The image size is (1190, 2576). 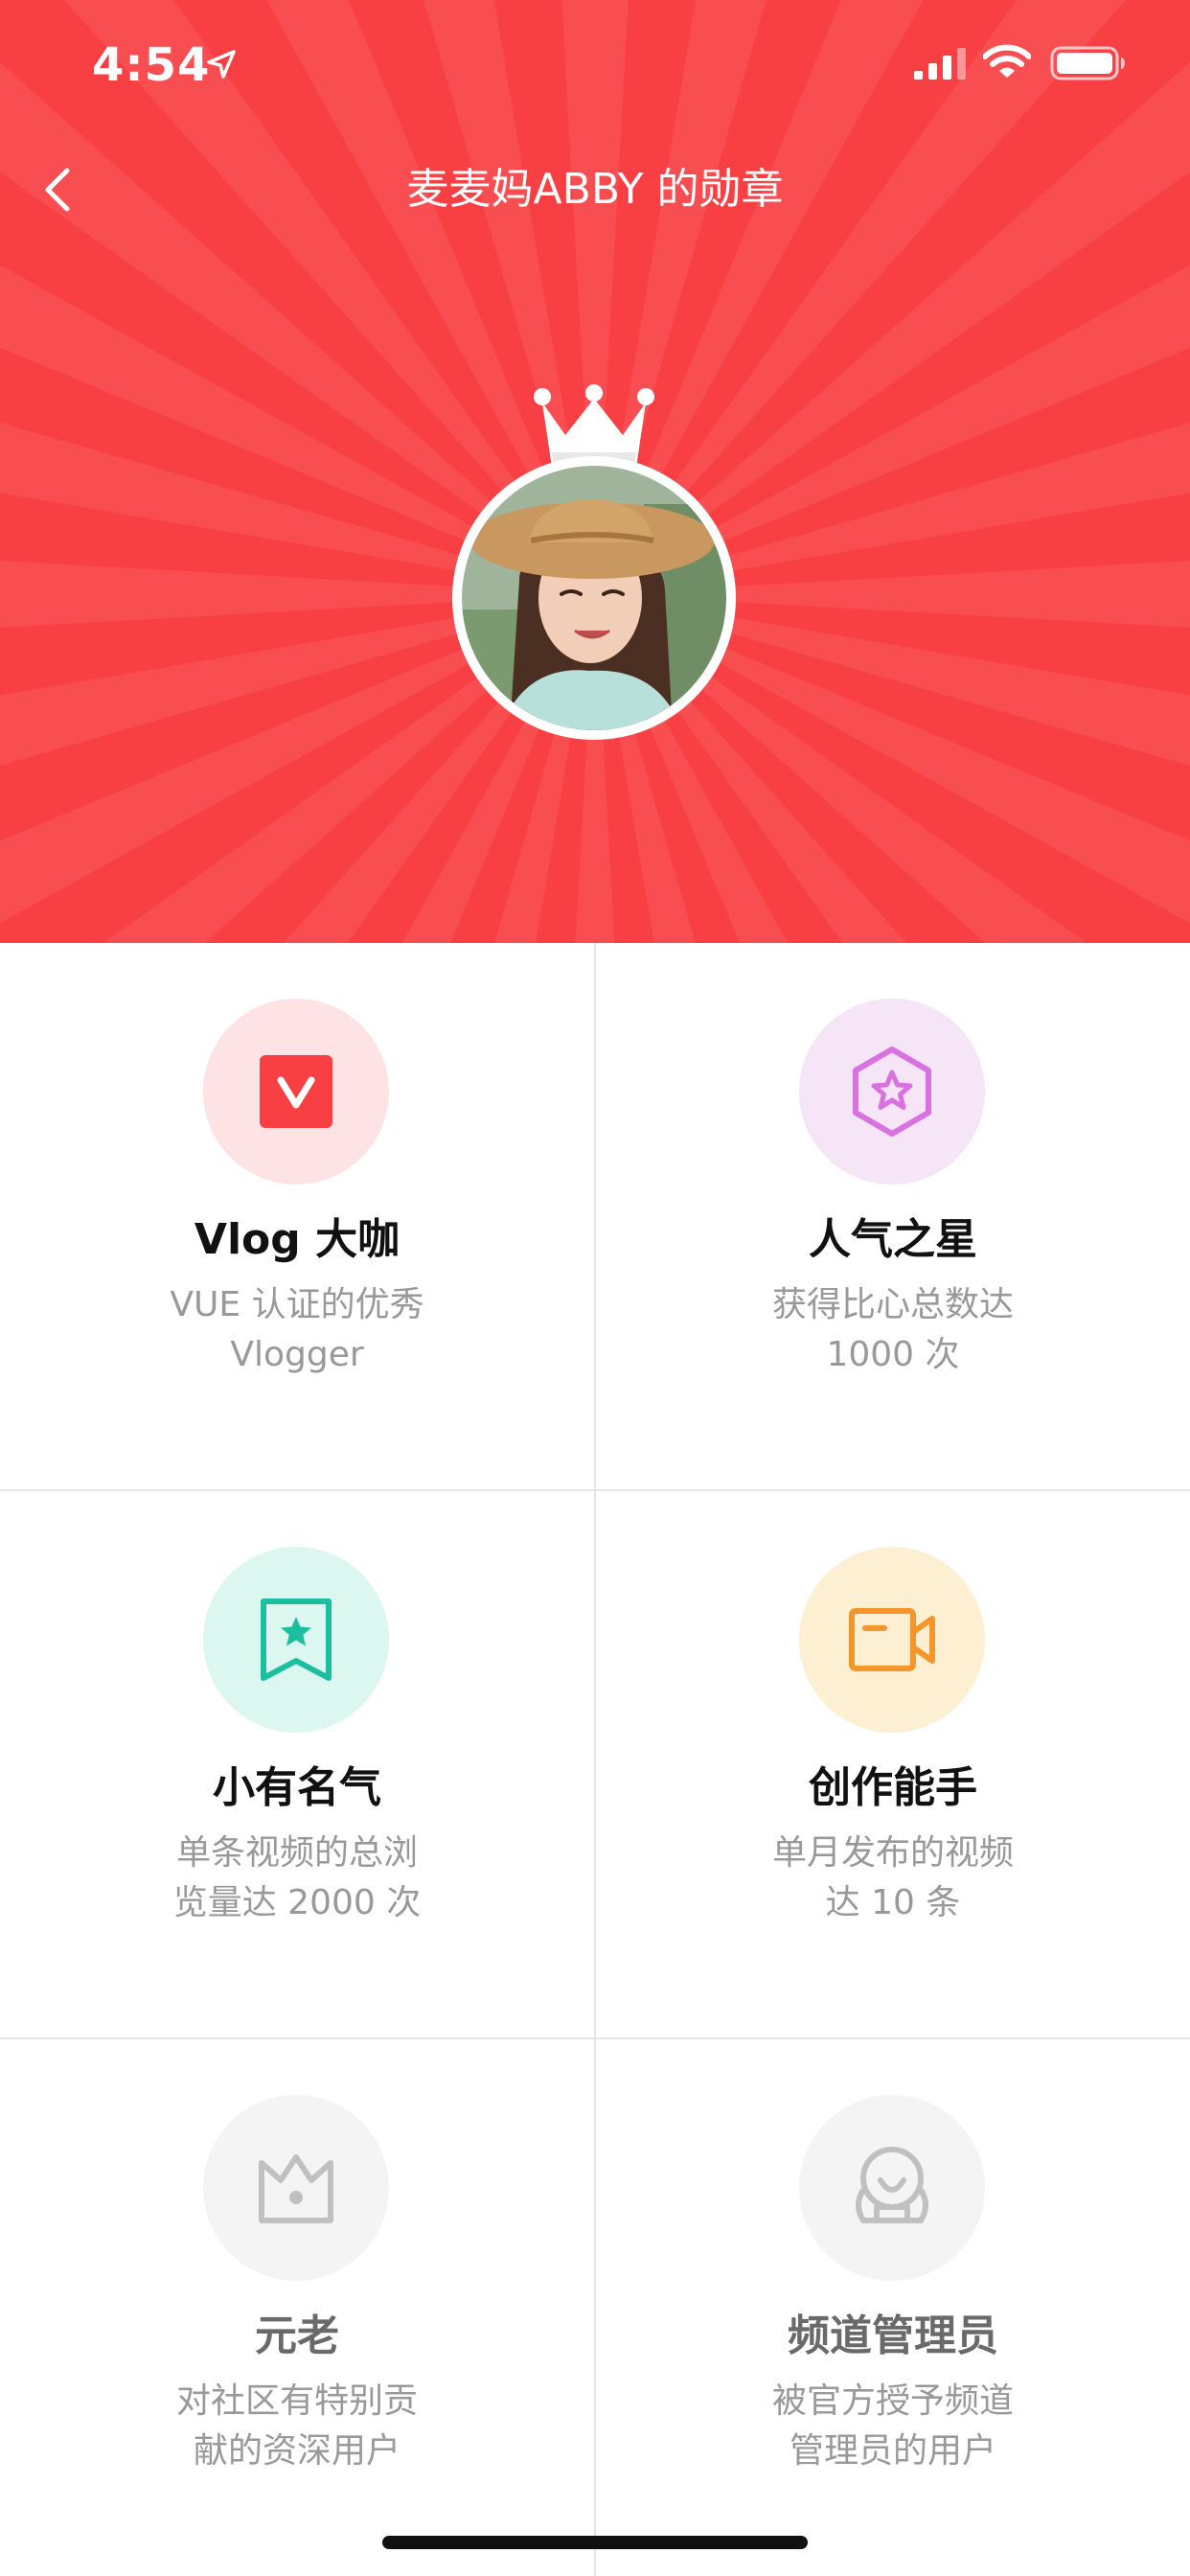 I want to click on avatar-photo, so click(x=594, y=598).